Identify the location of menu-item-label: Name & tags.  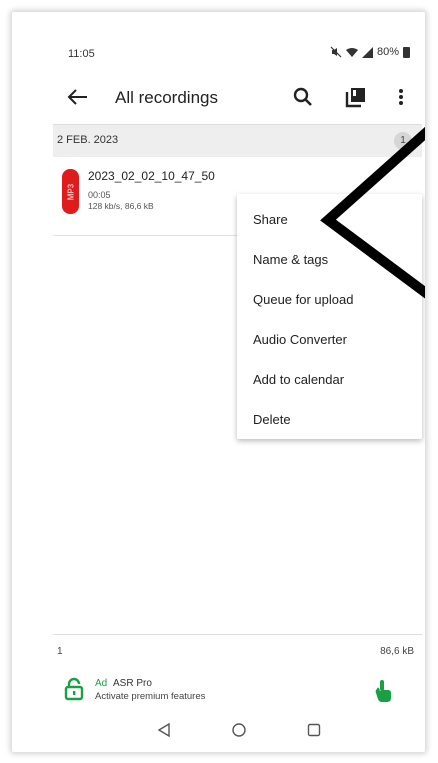
(291, 259).